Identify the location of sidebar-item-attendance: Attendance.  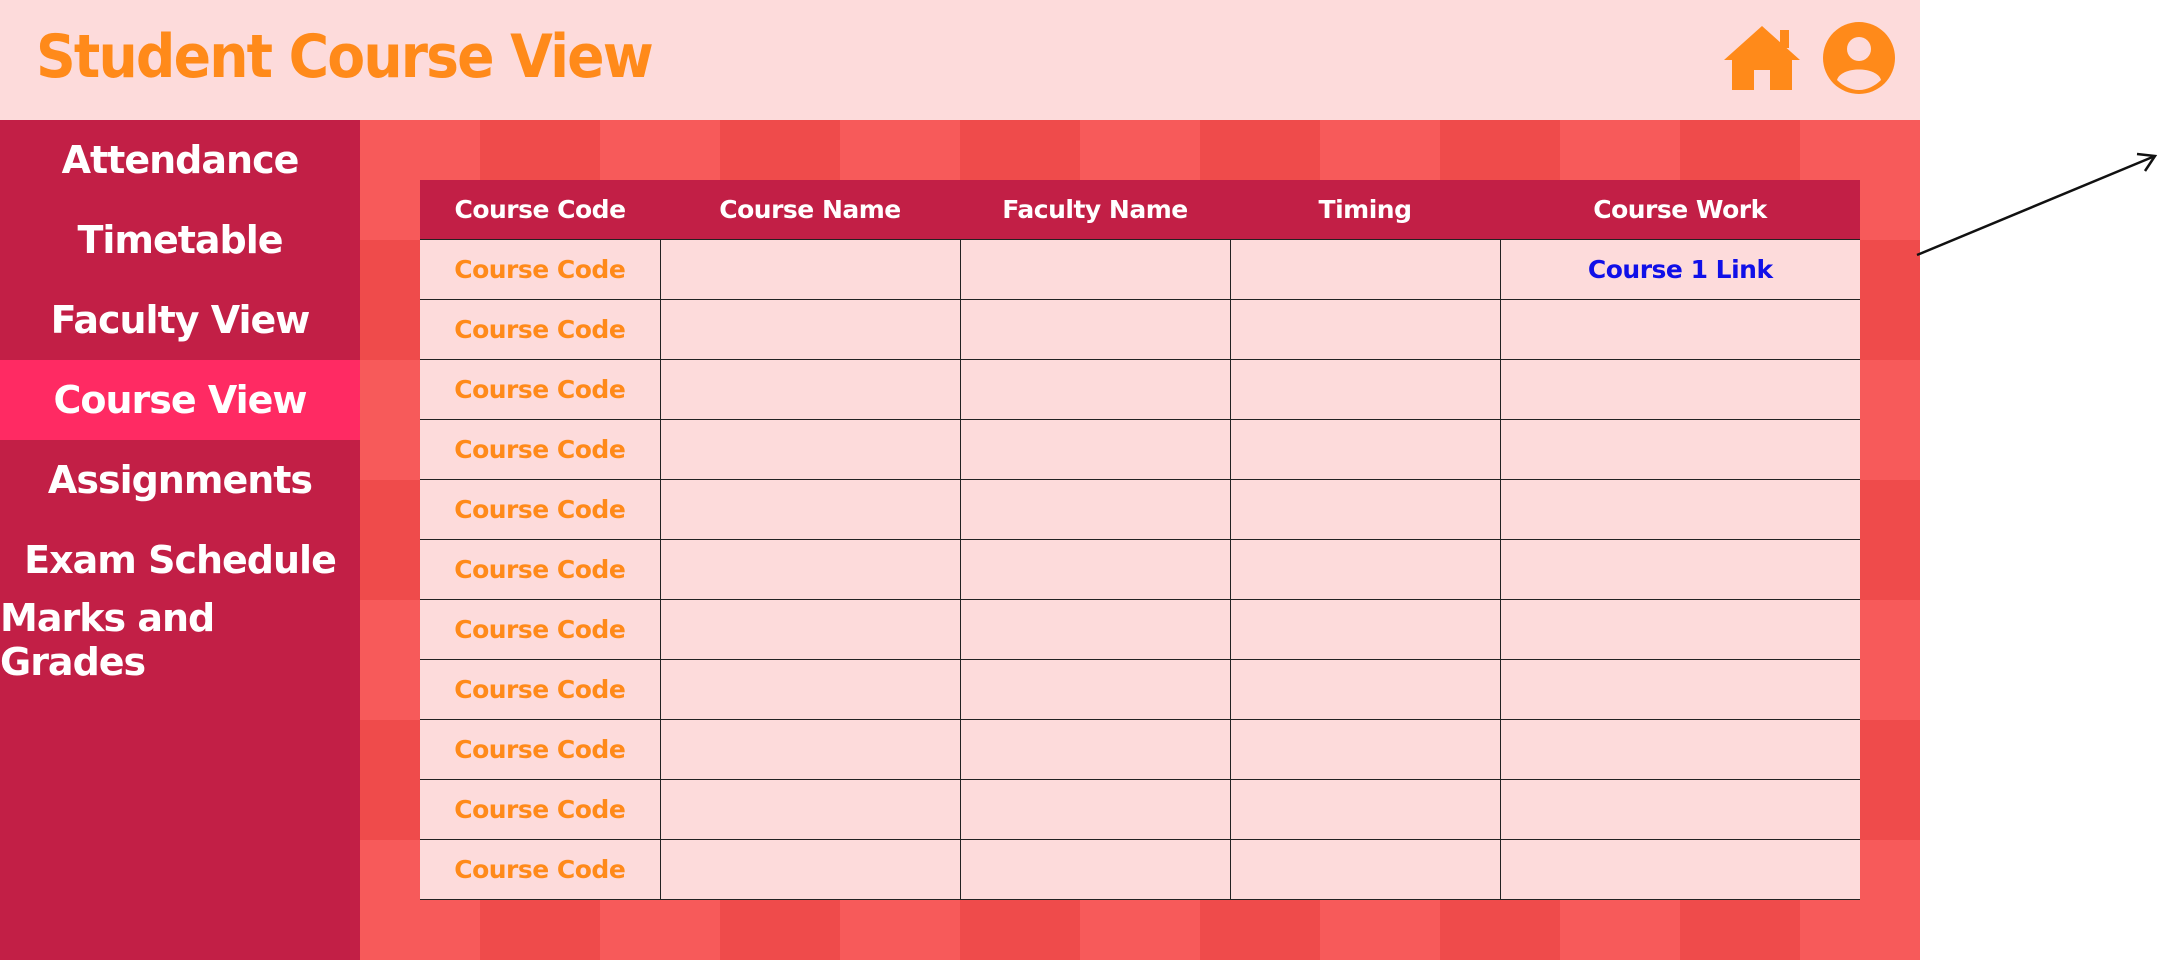
(180, 160).